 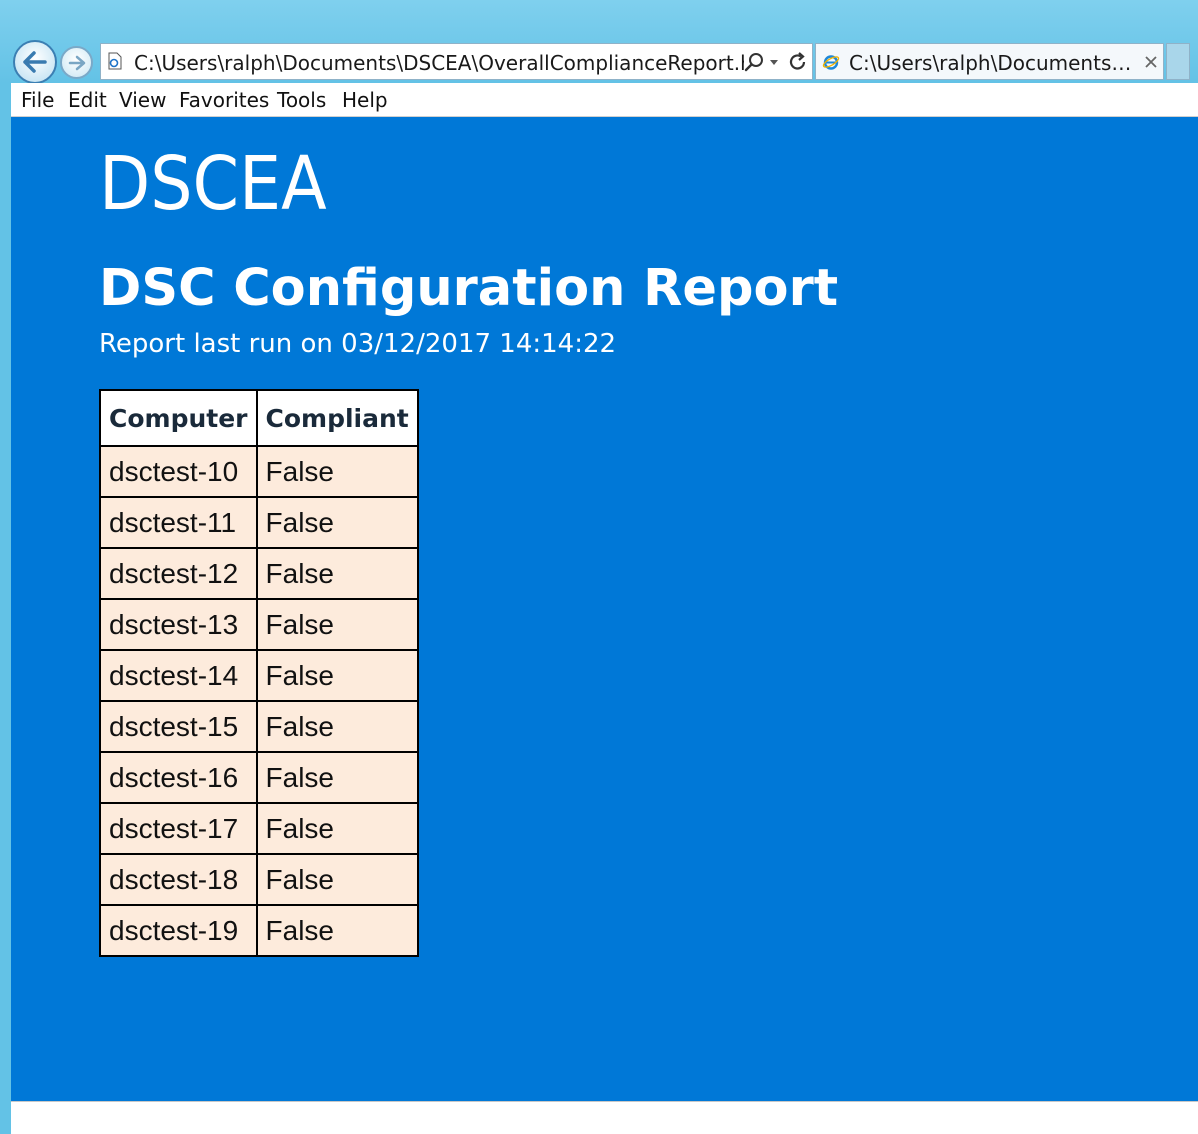 I want to click on menu-help: Help, so click(x=365, y=100).